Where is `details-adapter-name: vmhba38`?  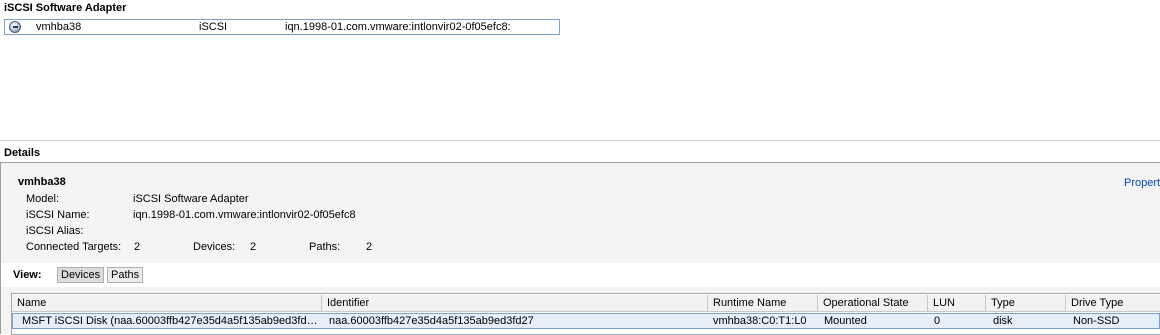 details-adapter-name: vmhba38 is located at coordinates (42, 182).